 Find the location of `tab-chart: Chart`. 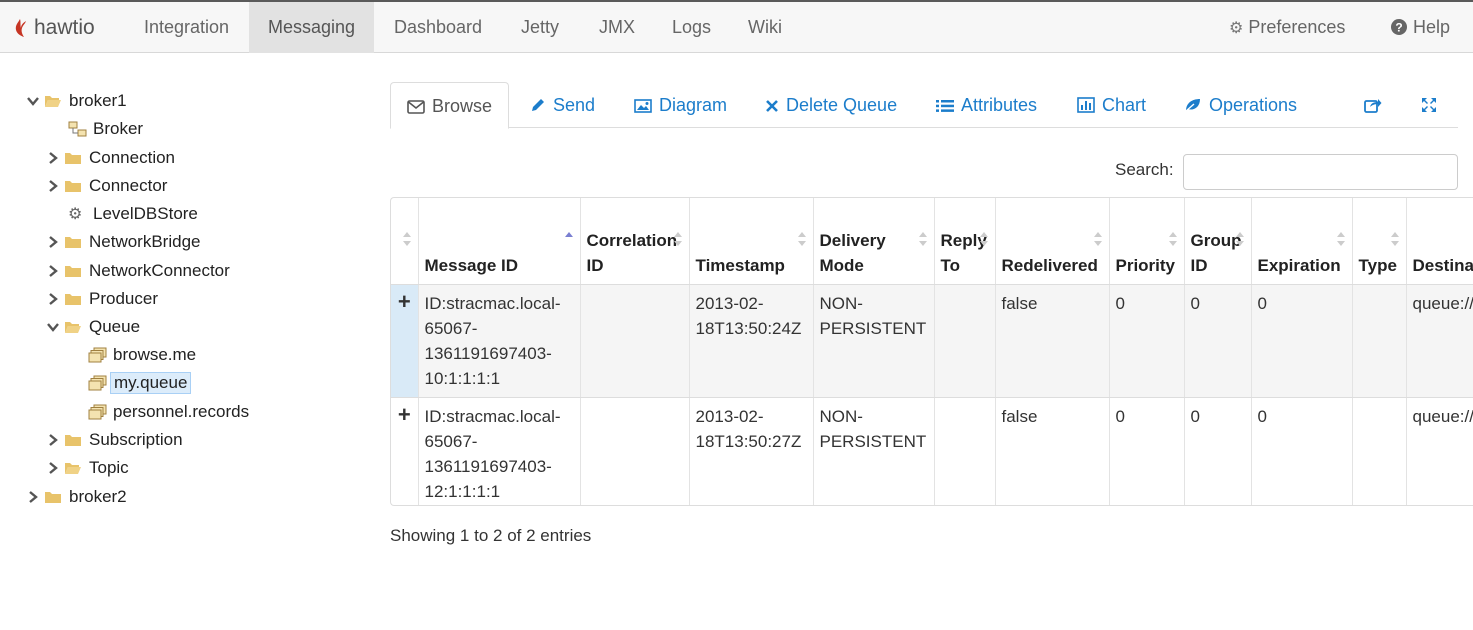

tab-chart: Chart is located at coordinates (1111, 105).